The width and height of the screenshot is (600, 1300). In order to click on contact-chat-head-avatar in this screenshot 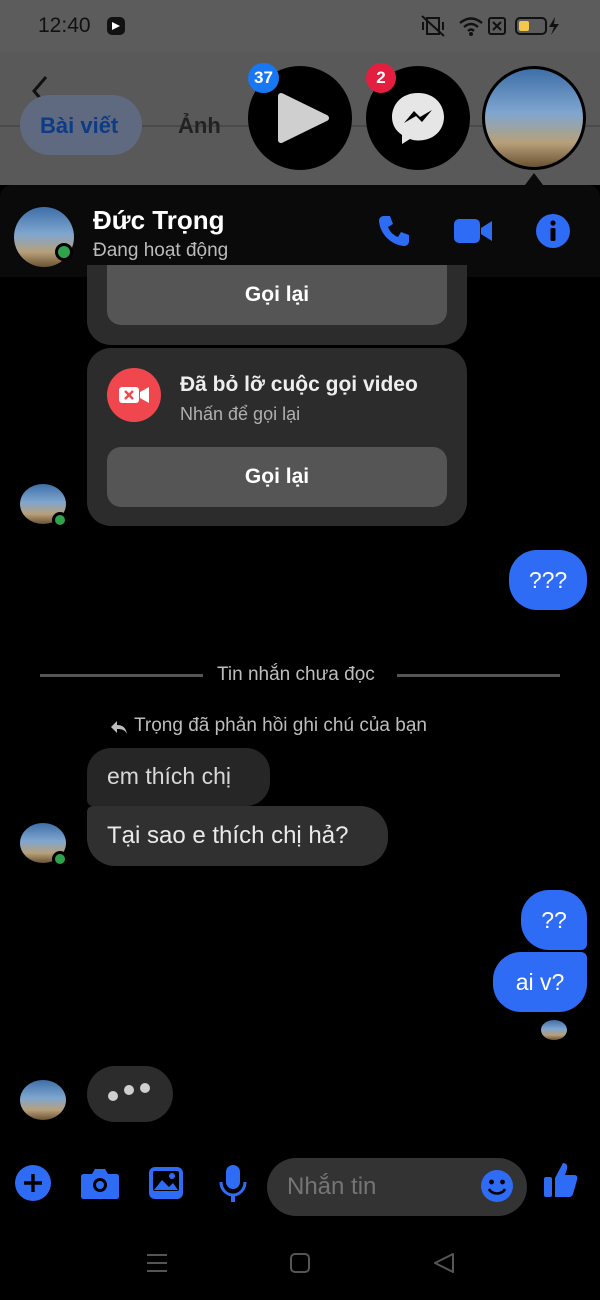, I will do `click(534, 118)`.